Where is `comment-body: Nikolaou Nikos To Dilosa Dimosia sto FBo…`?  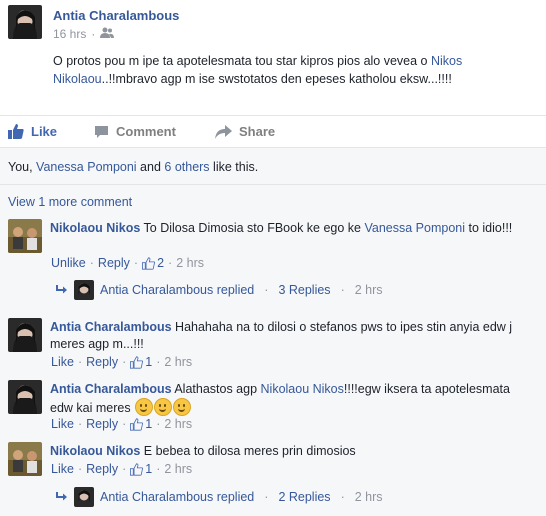 comment-body: Nikolaou Nikos To Dilosa Dimosia sto FBo… is located at coordinates (281, 228).